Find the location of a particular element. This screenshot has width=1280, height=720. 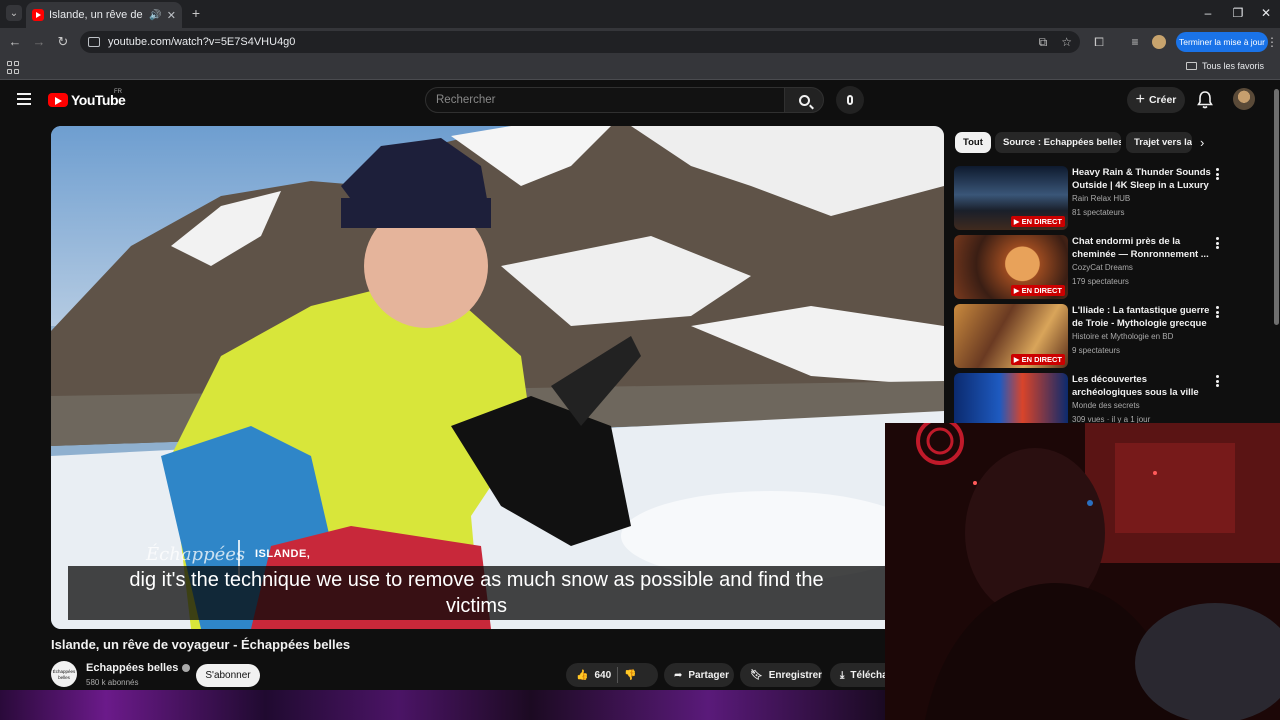

all-bookmarks-button: Tous les favoris is located at coordinates (1224, 66).